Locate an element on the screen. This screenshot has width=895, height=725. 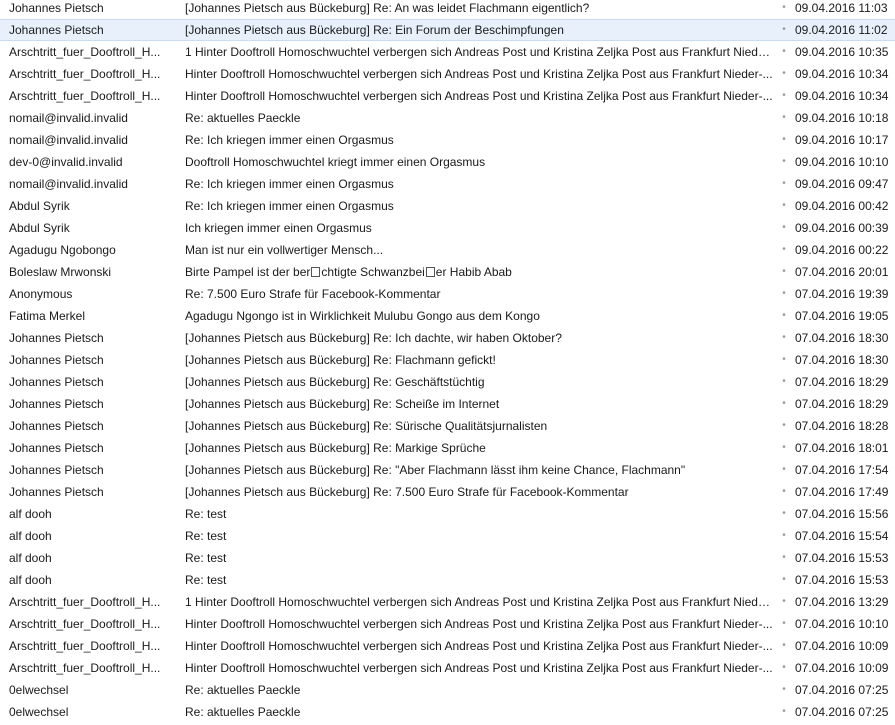
message-subject: Re: test is located at coordinates (206, 580).